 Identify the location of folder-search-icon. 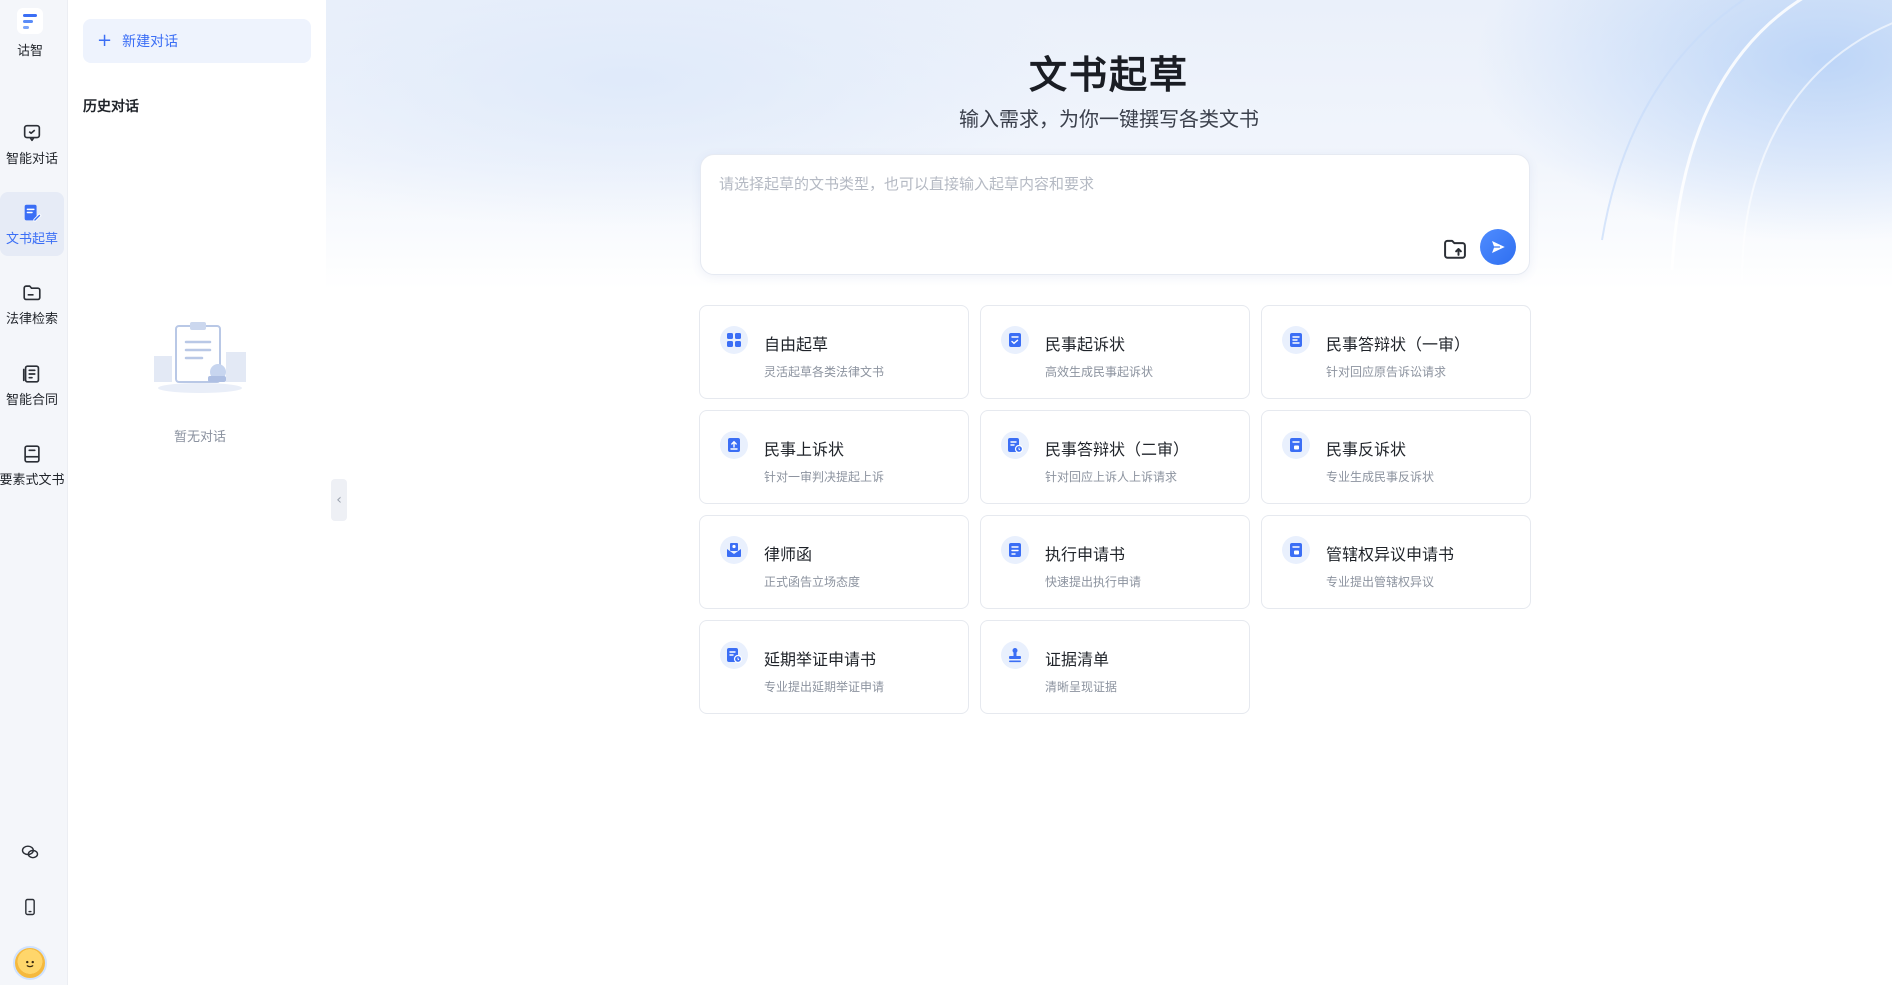
(32, 292).